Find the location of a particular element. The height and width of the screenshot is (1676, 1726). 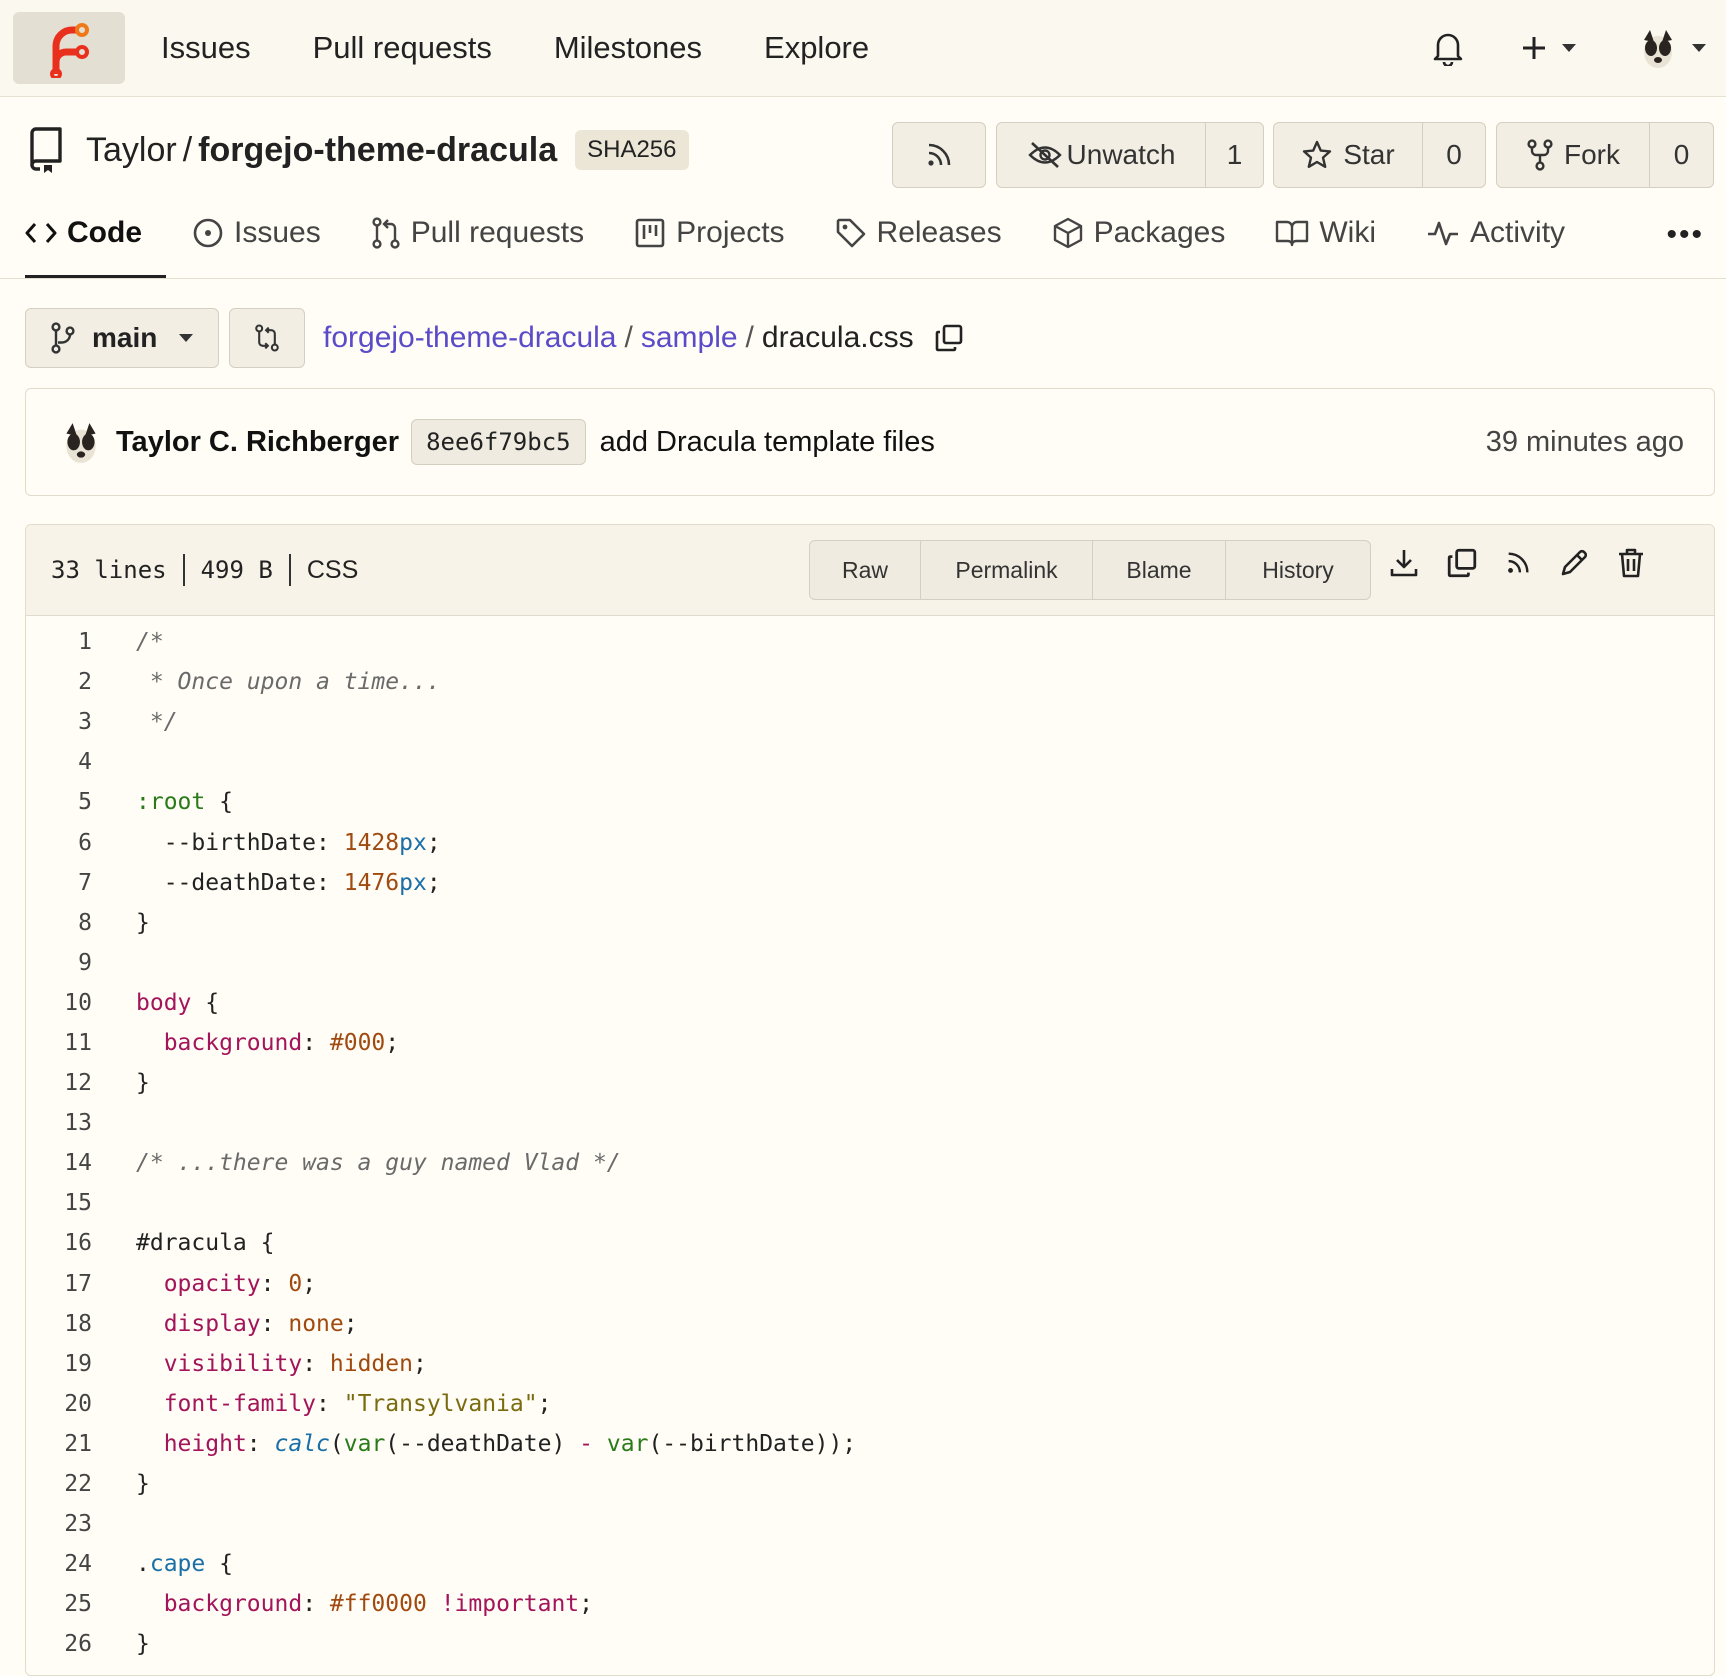

file-line-count: 33 lines is located at coordinates (109, 570).